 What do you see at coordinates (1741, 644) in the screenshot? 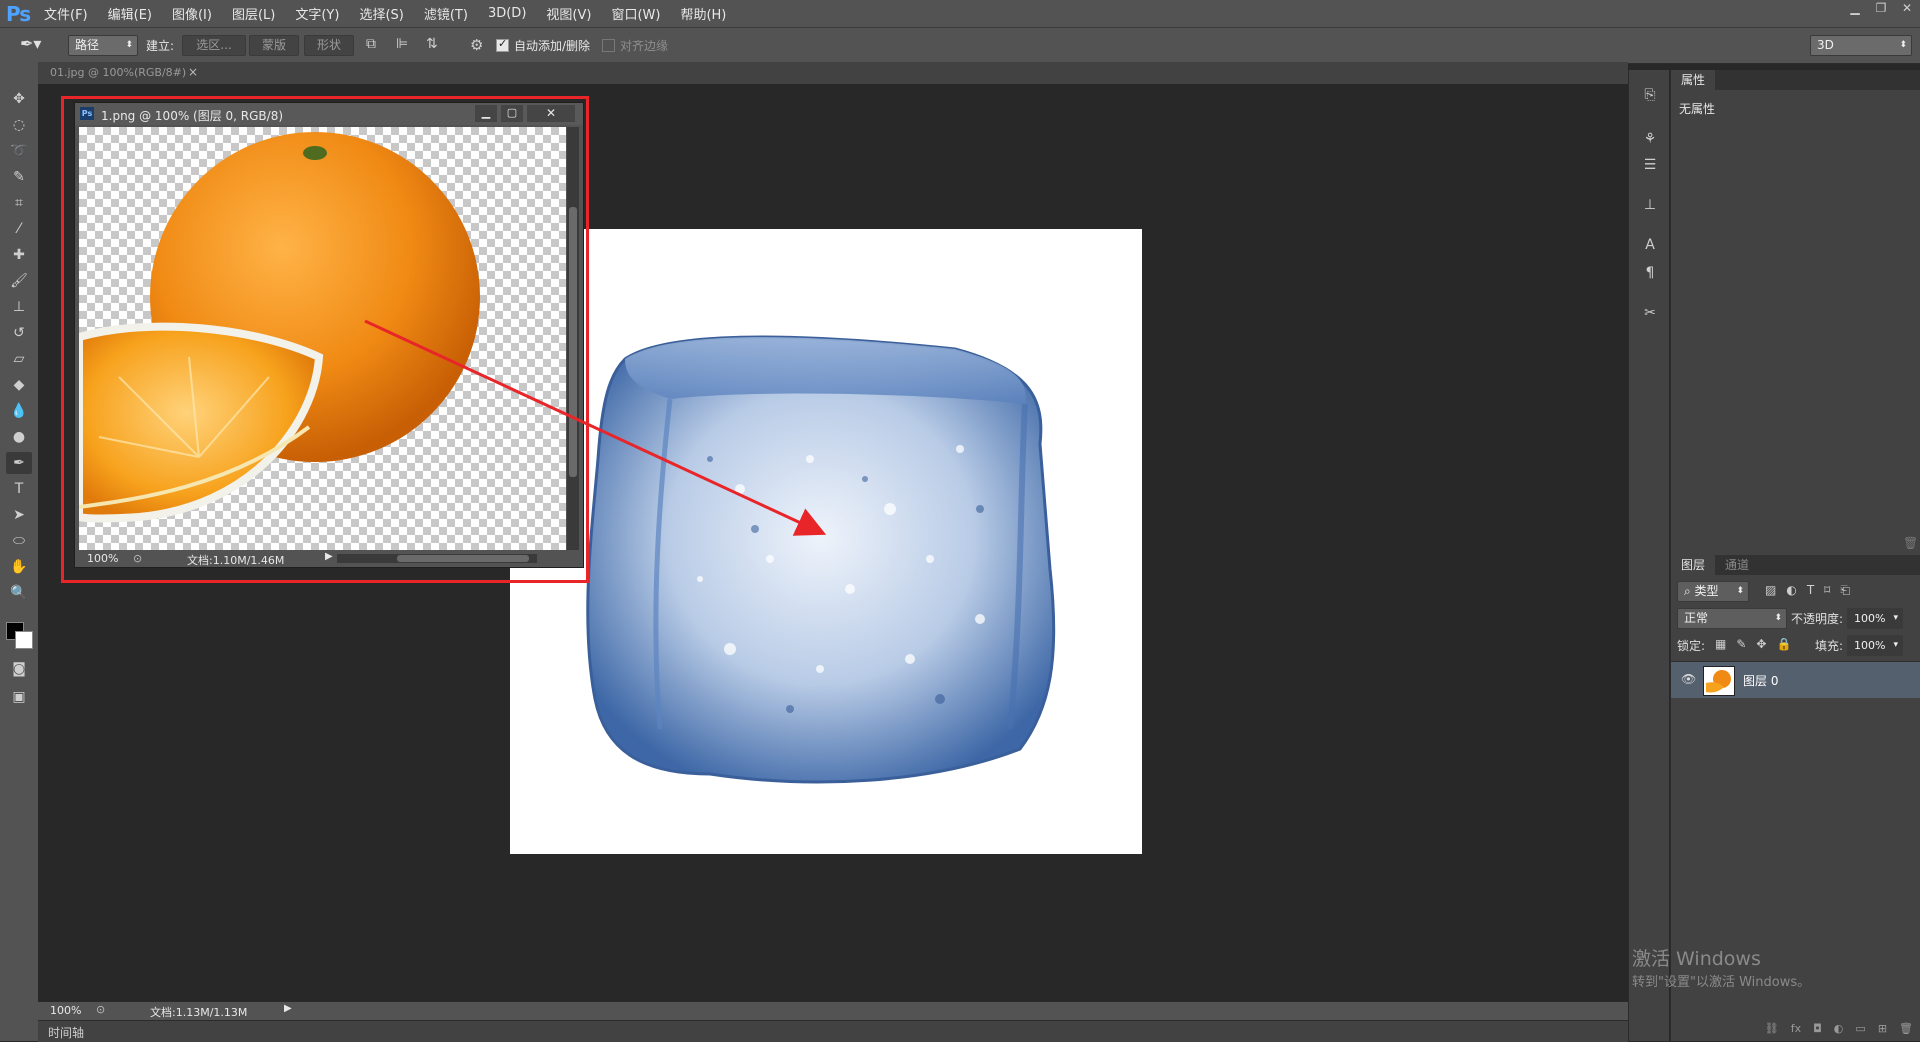
I see `lock-pixels-icon: ✎` at bounding box center [1741, 644].